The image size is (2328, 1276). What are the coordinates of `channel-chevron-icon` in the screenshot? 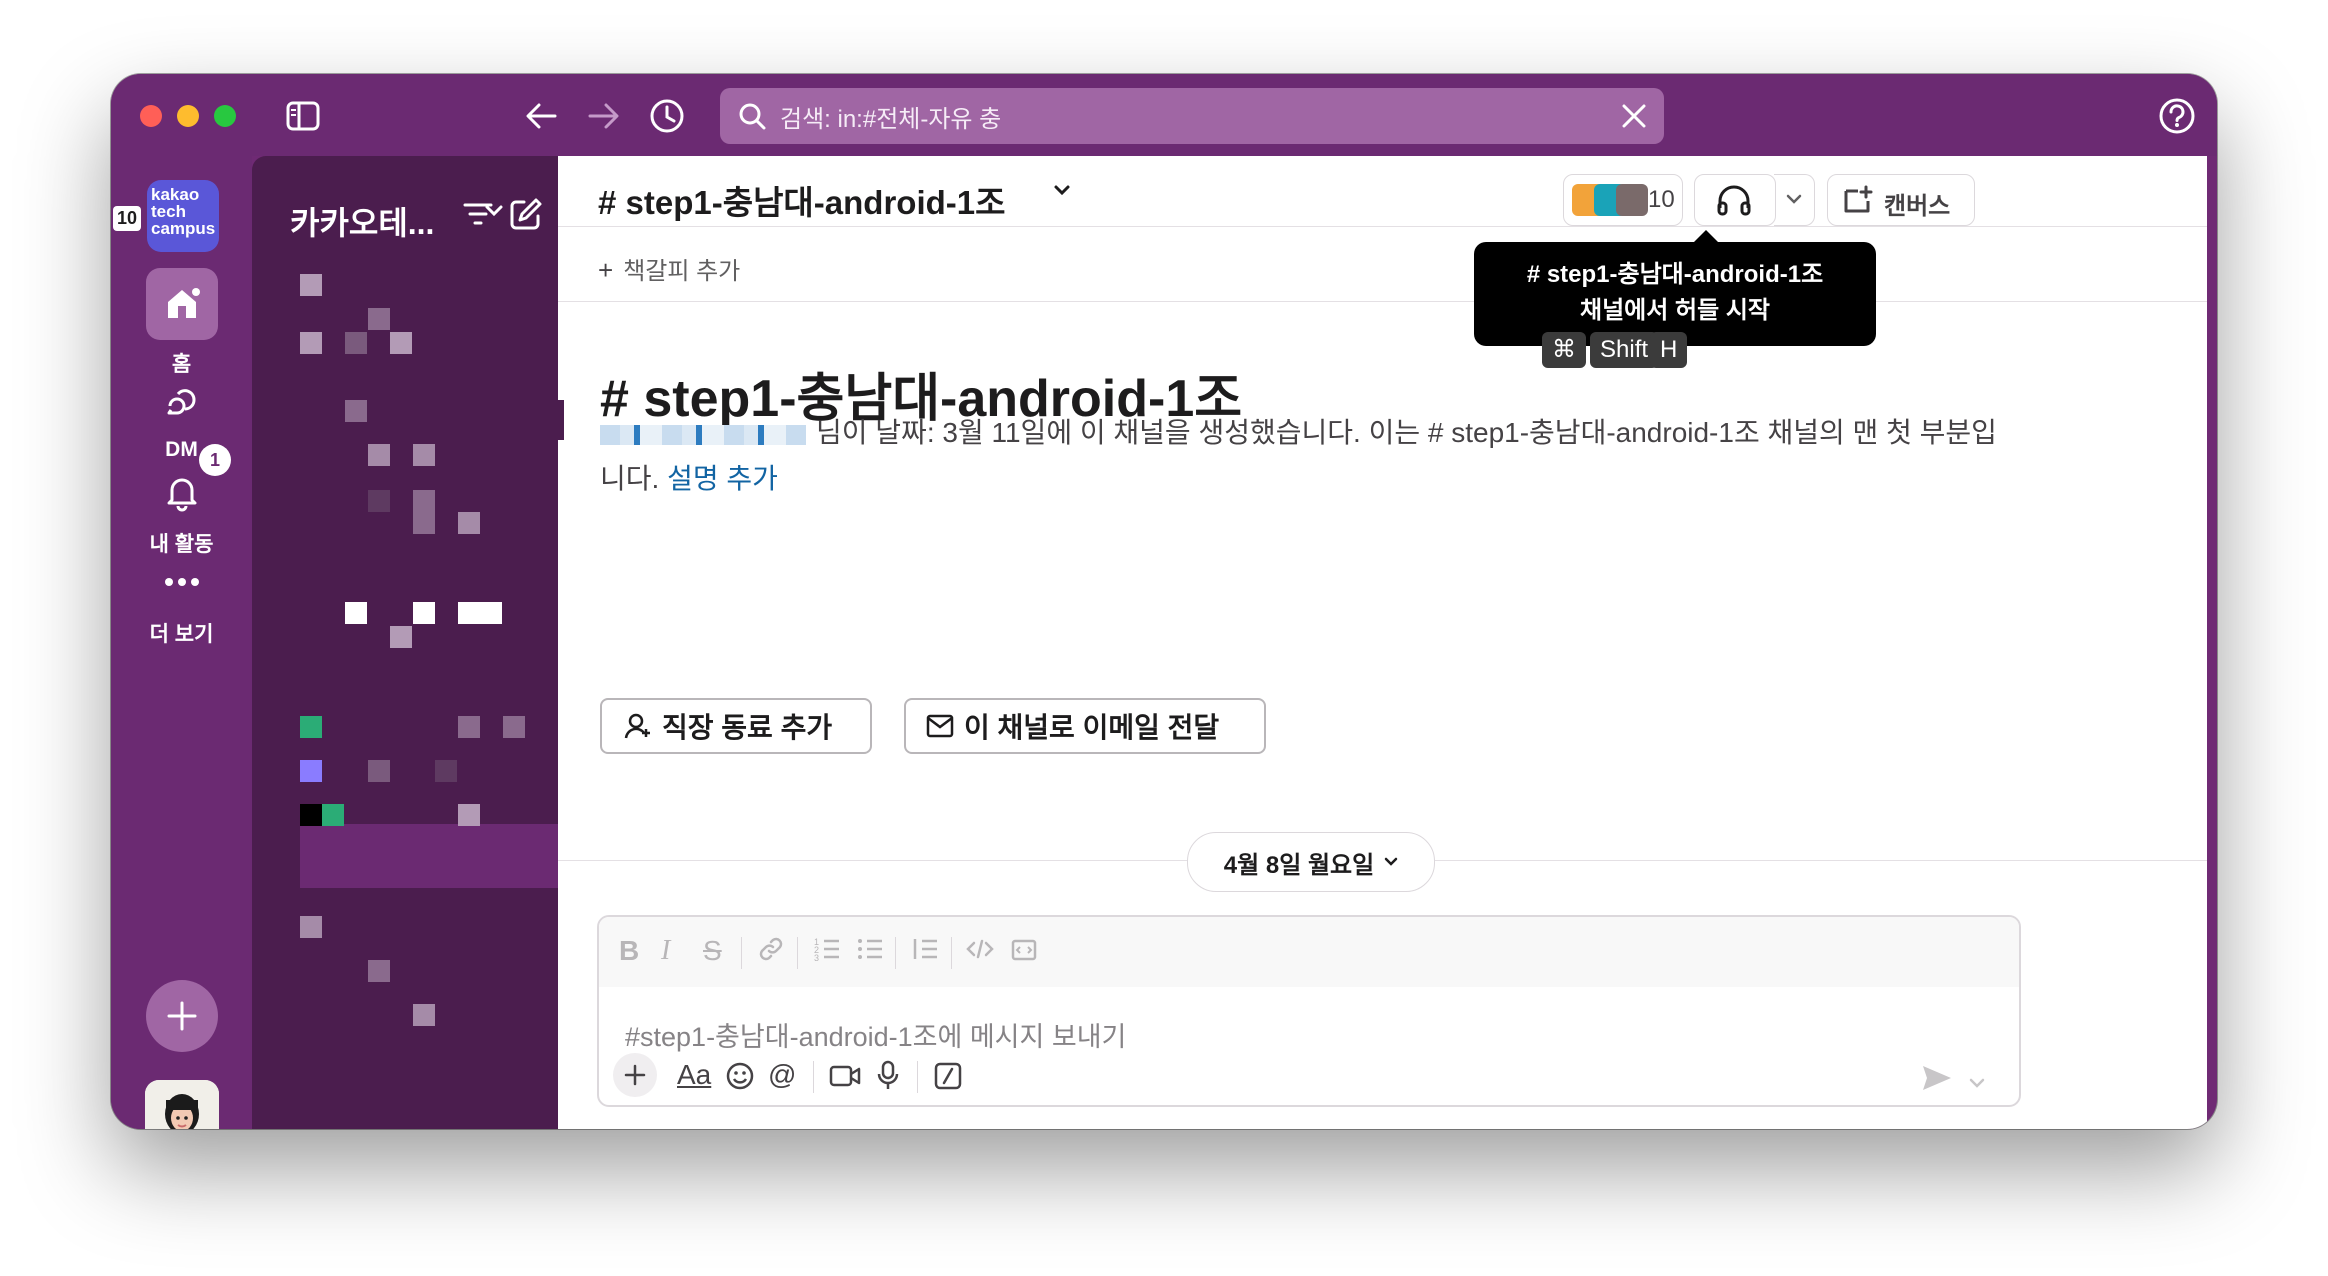 It's located at (1062, 193).